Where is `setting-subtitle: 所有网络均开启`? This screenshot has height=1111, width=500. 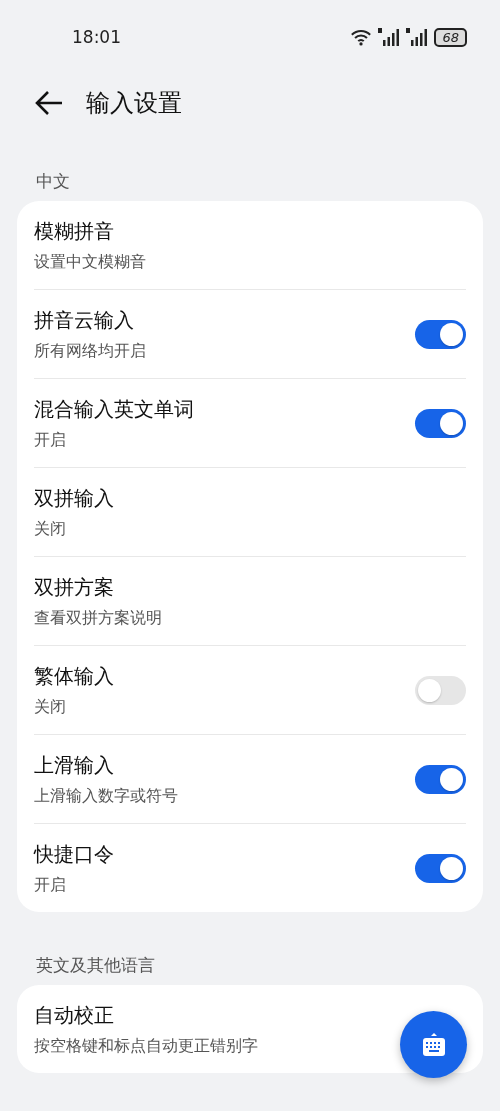
setting-subtitle: 所有网络均开启 is located at coordinates (90, 351).